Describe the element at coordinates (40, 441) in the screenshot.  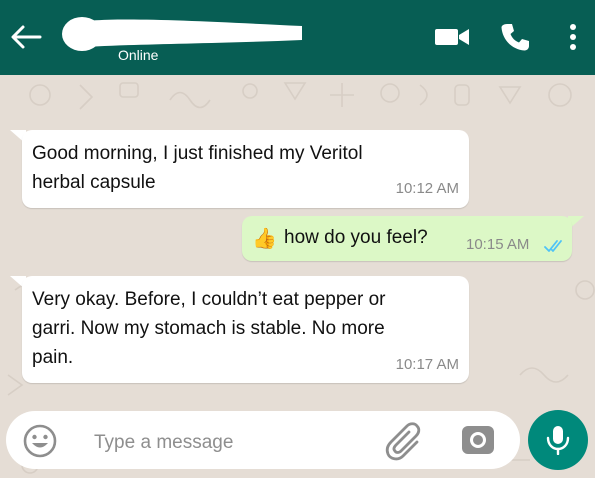
I see `emoji-icon` at that location.